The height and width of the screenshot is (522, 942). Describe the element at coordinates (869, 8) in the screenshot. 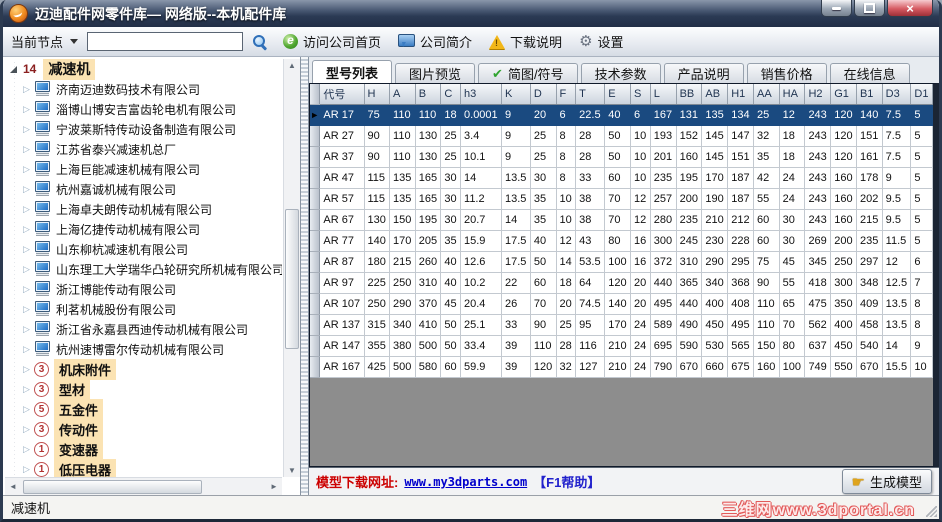

I see `maximize-button` at that location.